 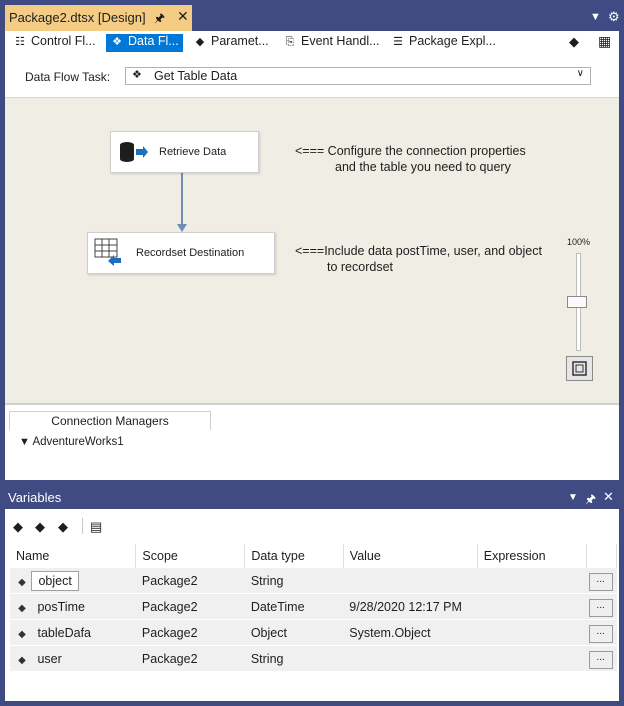 What do you see at coordinates (73, 556) in the screenshot?
I see `column-header-name: Name` at bounding box center [73, 556].